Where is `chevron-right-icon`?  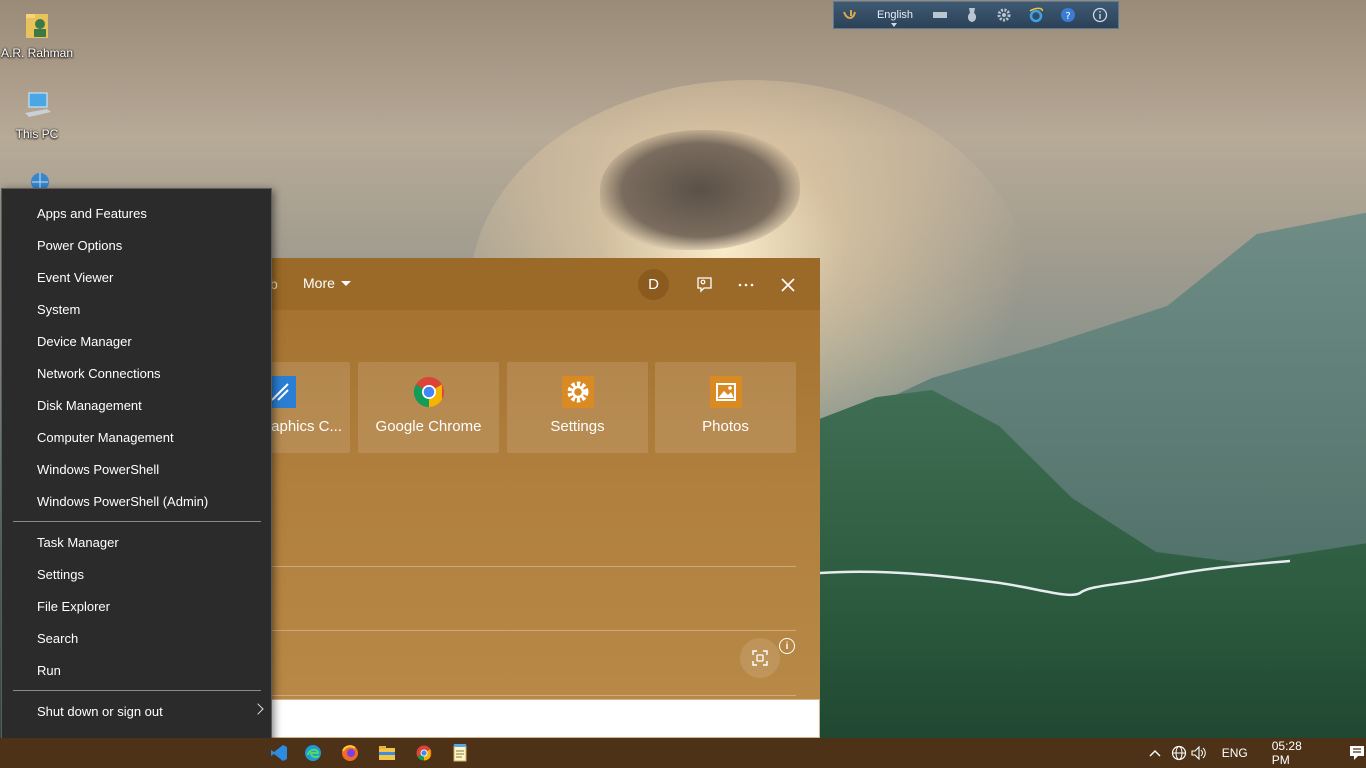 chevron-right-icon is located at coordinates (258, 709).